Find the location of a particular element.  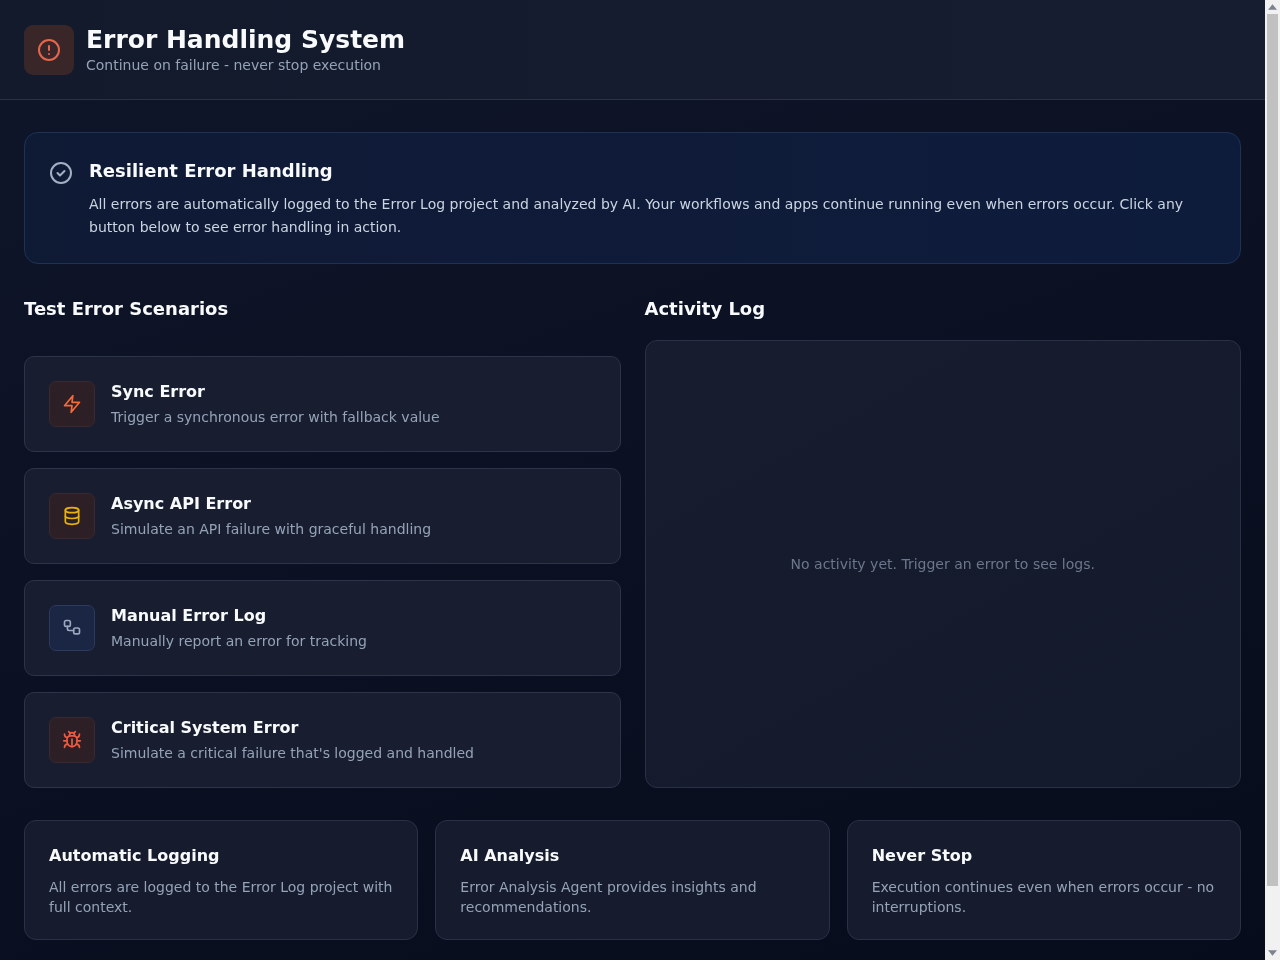

scenario-title: Manual Error Log is located at coordinates (189, 616).